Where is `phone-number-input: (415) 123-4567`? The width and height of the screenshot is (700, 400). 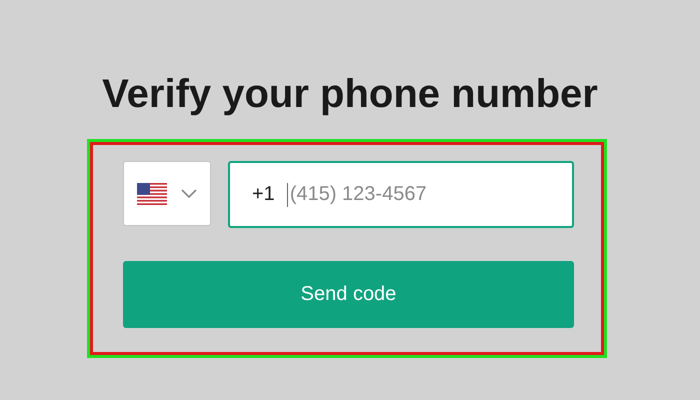
phone-number-input: (415) 123-4567 is located at coordinates (389, 194).